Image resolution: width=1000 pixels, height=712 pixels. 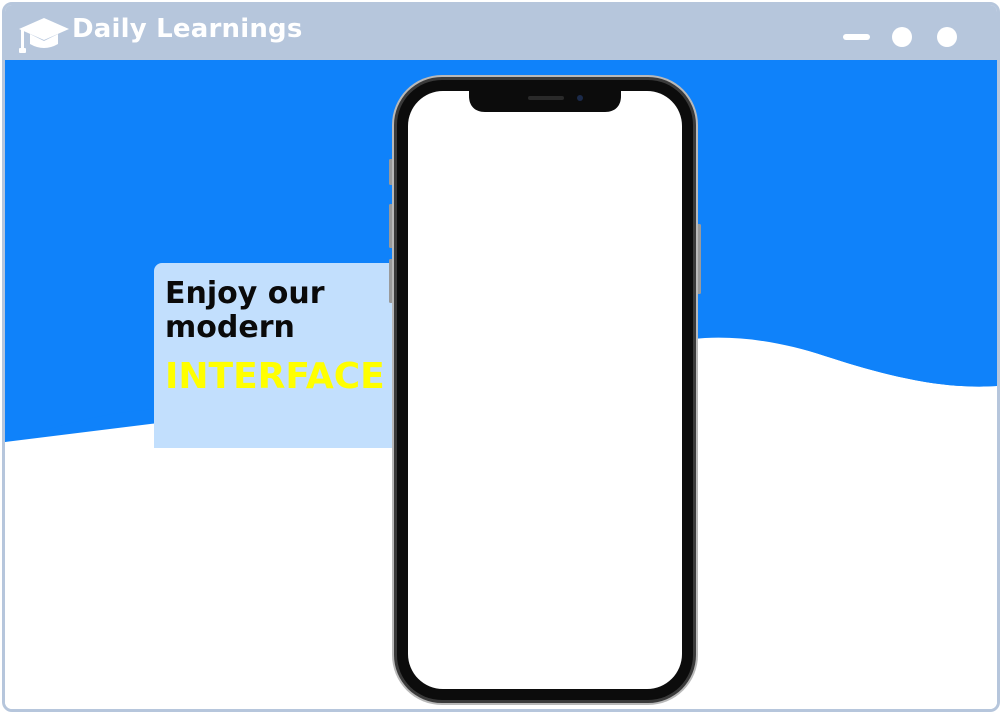 What do you see at coordinates (275, 376) in the screenshot?
I see `promo-accent-text: INTERFACE` at bounding box center [275, 376].